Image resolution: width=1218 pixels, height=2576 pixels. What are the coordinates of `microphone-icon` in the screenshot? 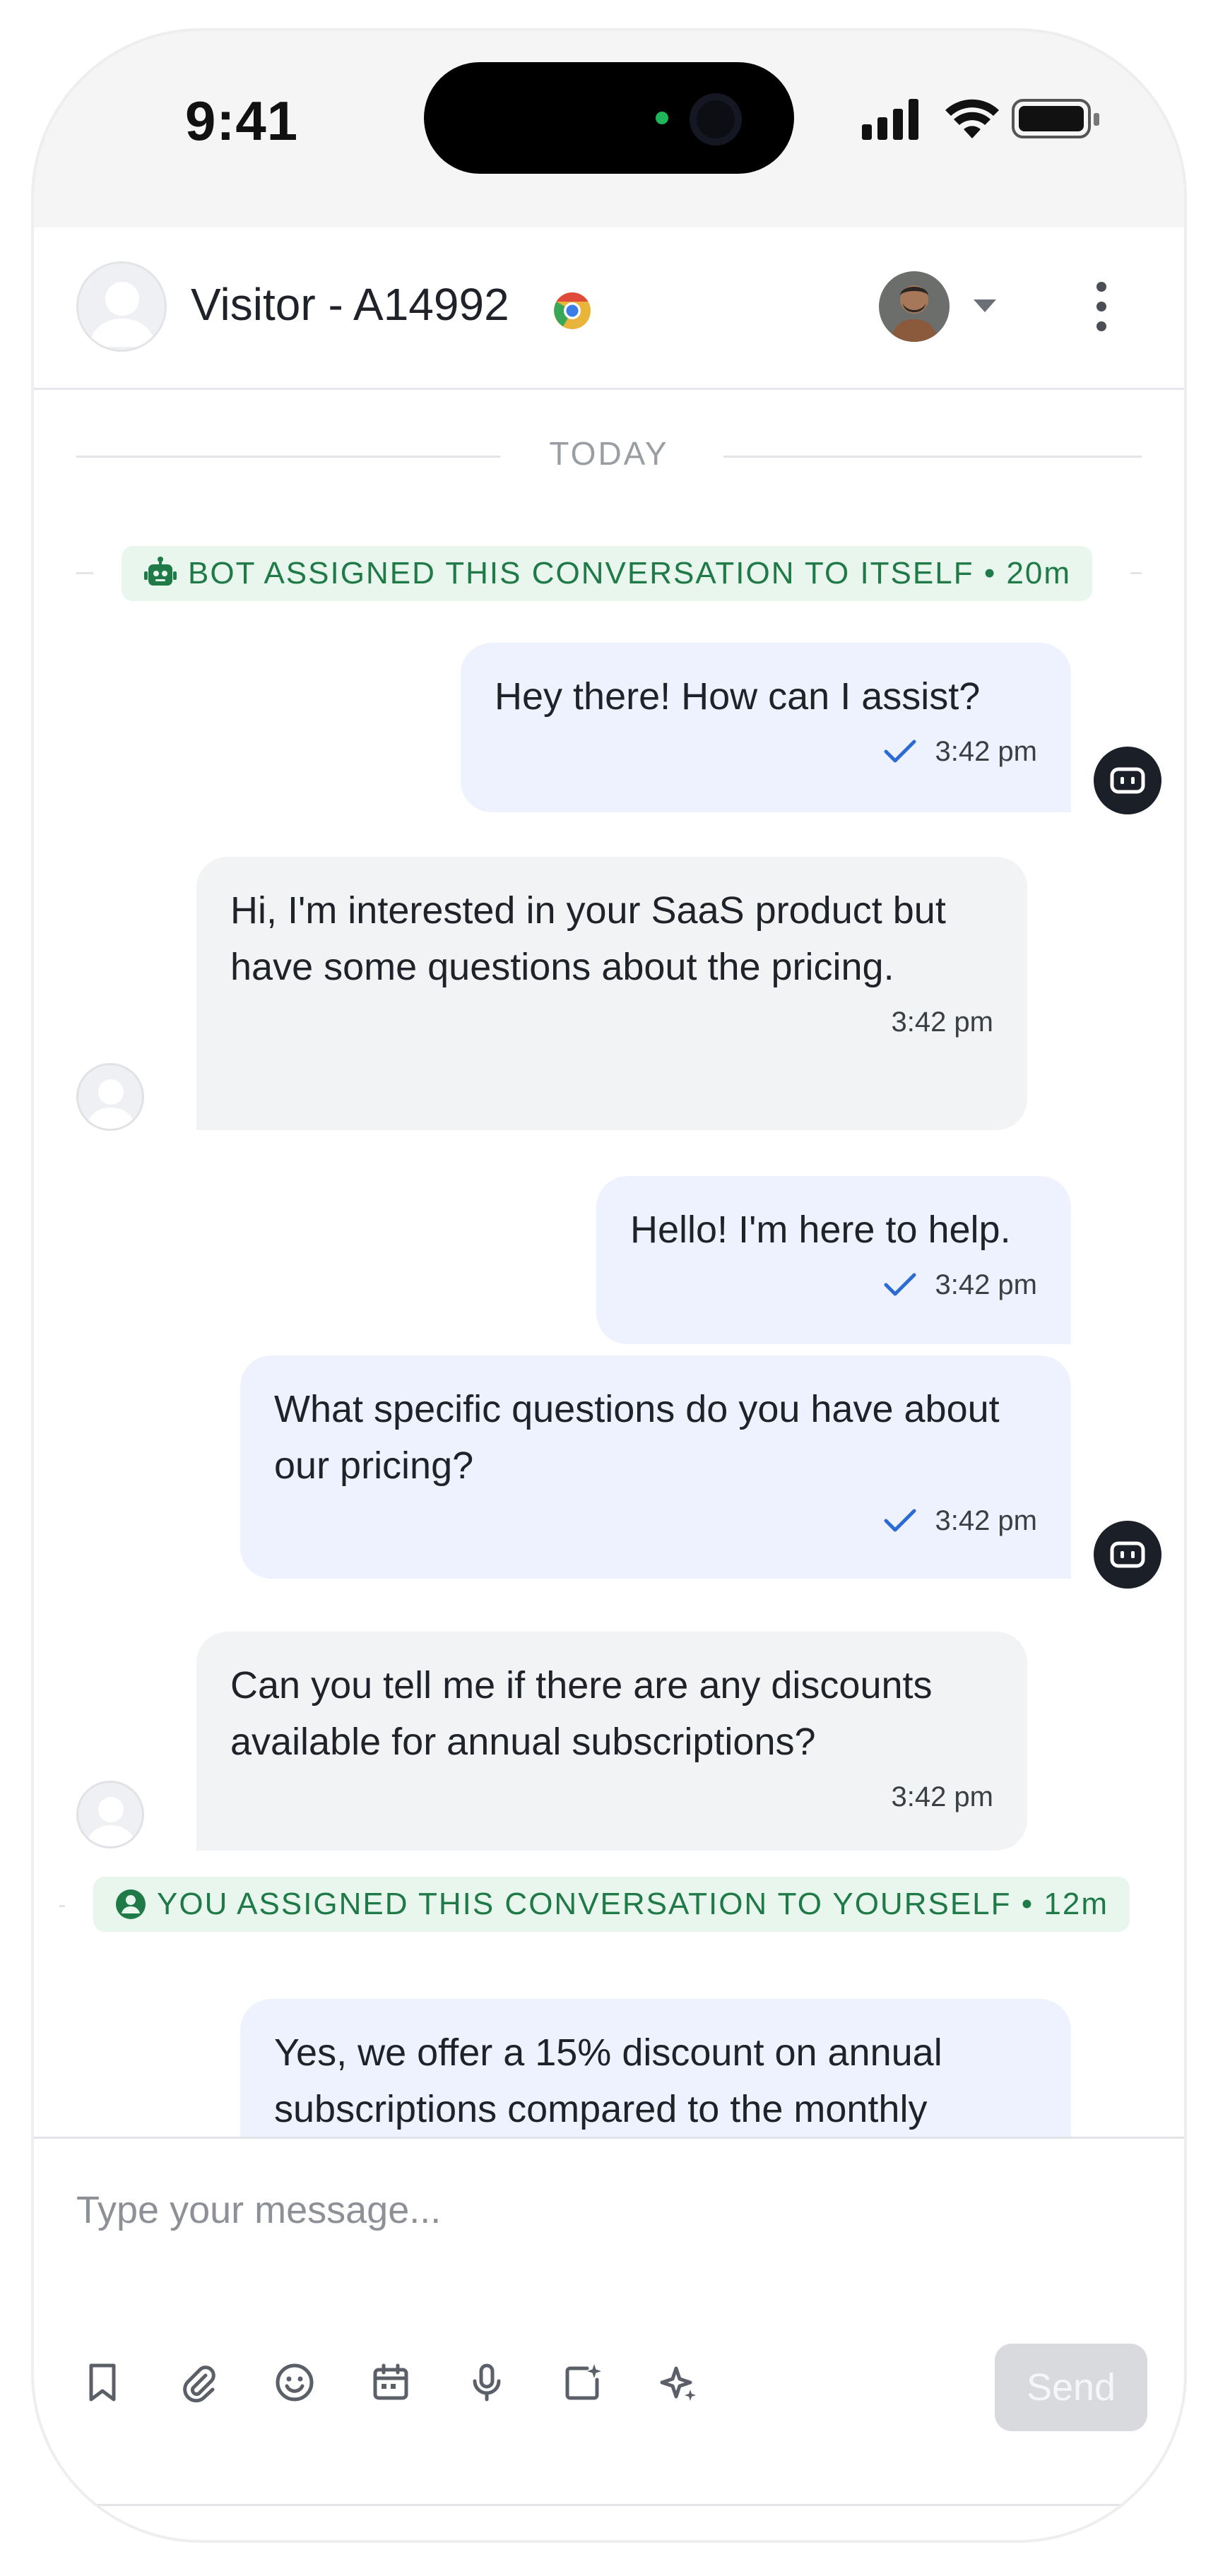 It's located at (487, 2382).